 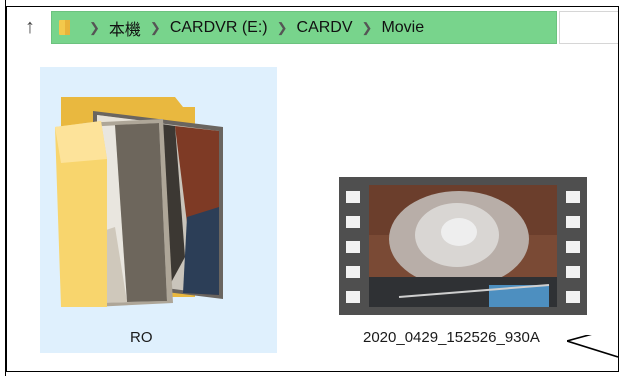 I want to click on breadcrumb-item-drive: CARDVR (E:), so click(x=219, y=28).